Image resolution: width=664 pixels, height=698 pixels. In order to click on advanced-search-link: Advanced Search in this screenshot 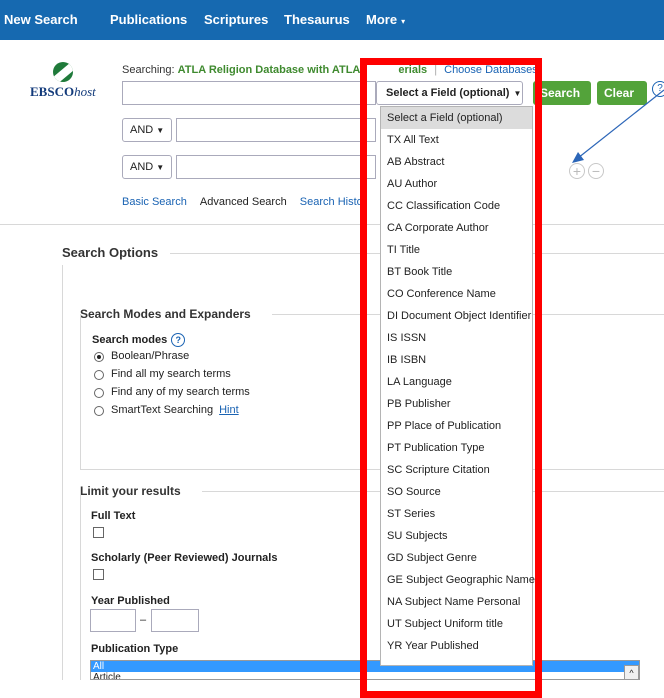, I will do `click(243, 202)`.